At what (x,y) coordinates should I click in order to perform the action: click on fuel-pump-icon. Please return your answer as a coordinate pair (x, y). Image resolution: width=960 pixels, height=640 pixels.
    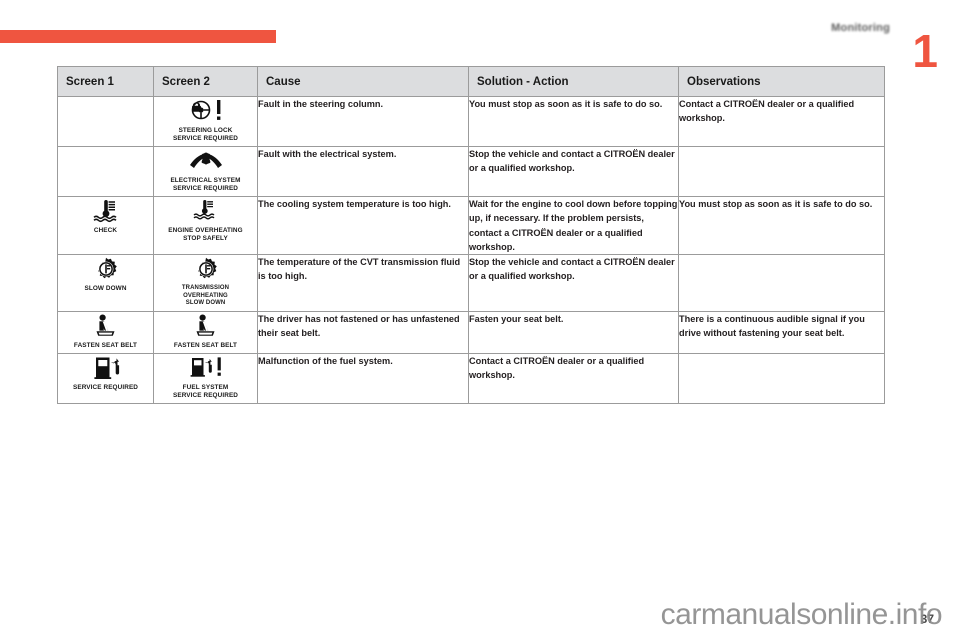
    Looking at the image, I should click on (106, 369).